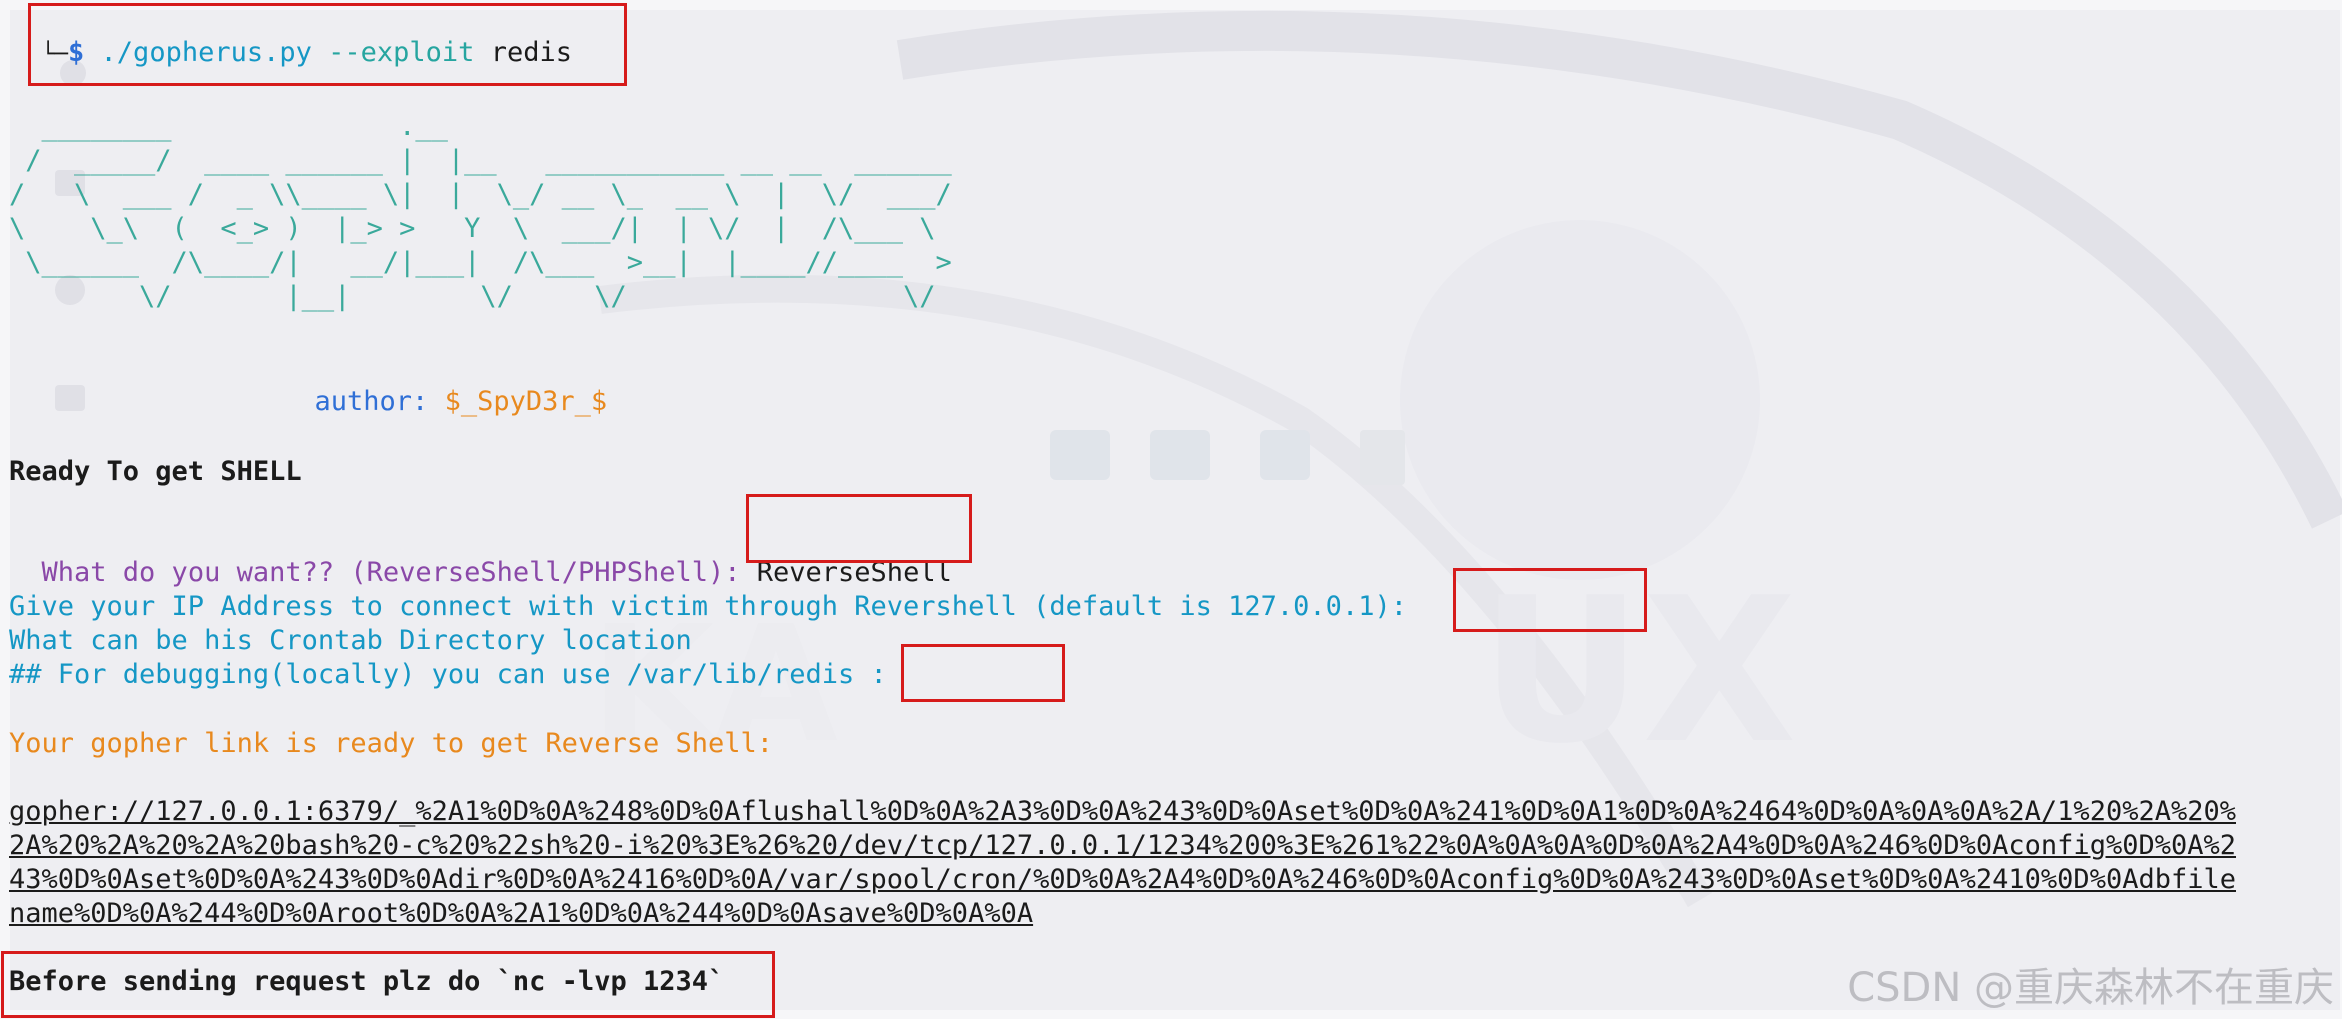 The image size is (2342, 1019). Describe the element at coordinates (228, 126) in the screenshot. I see `banner-line: ________ .__` at that location.